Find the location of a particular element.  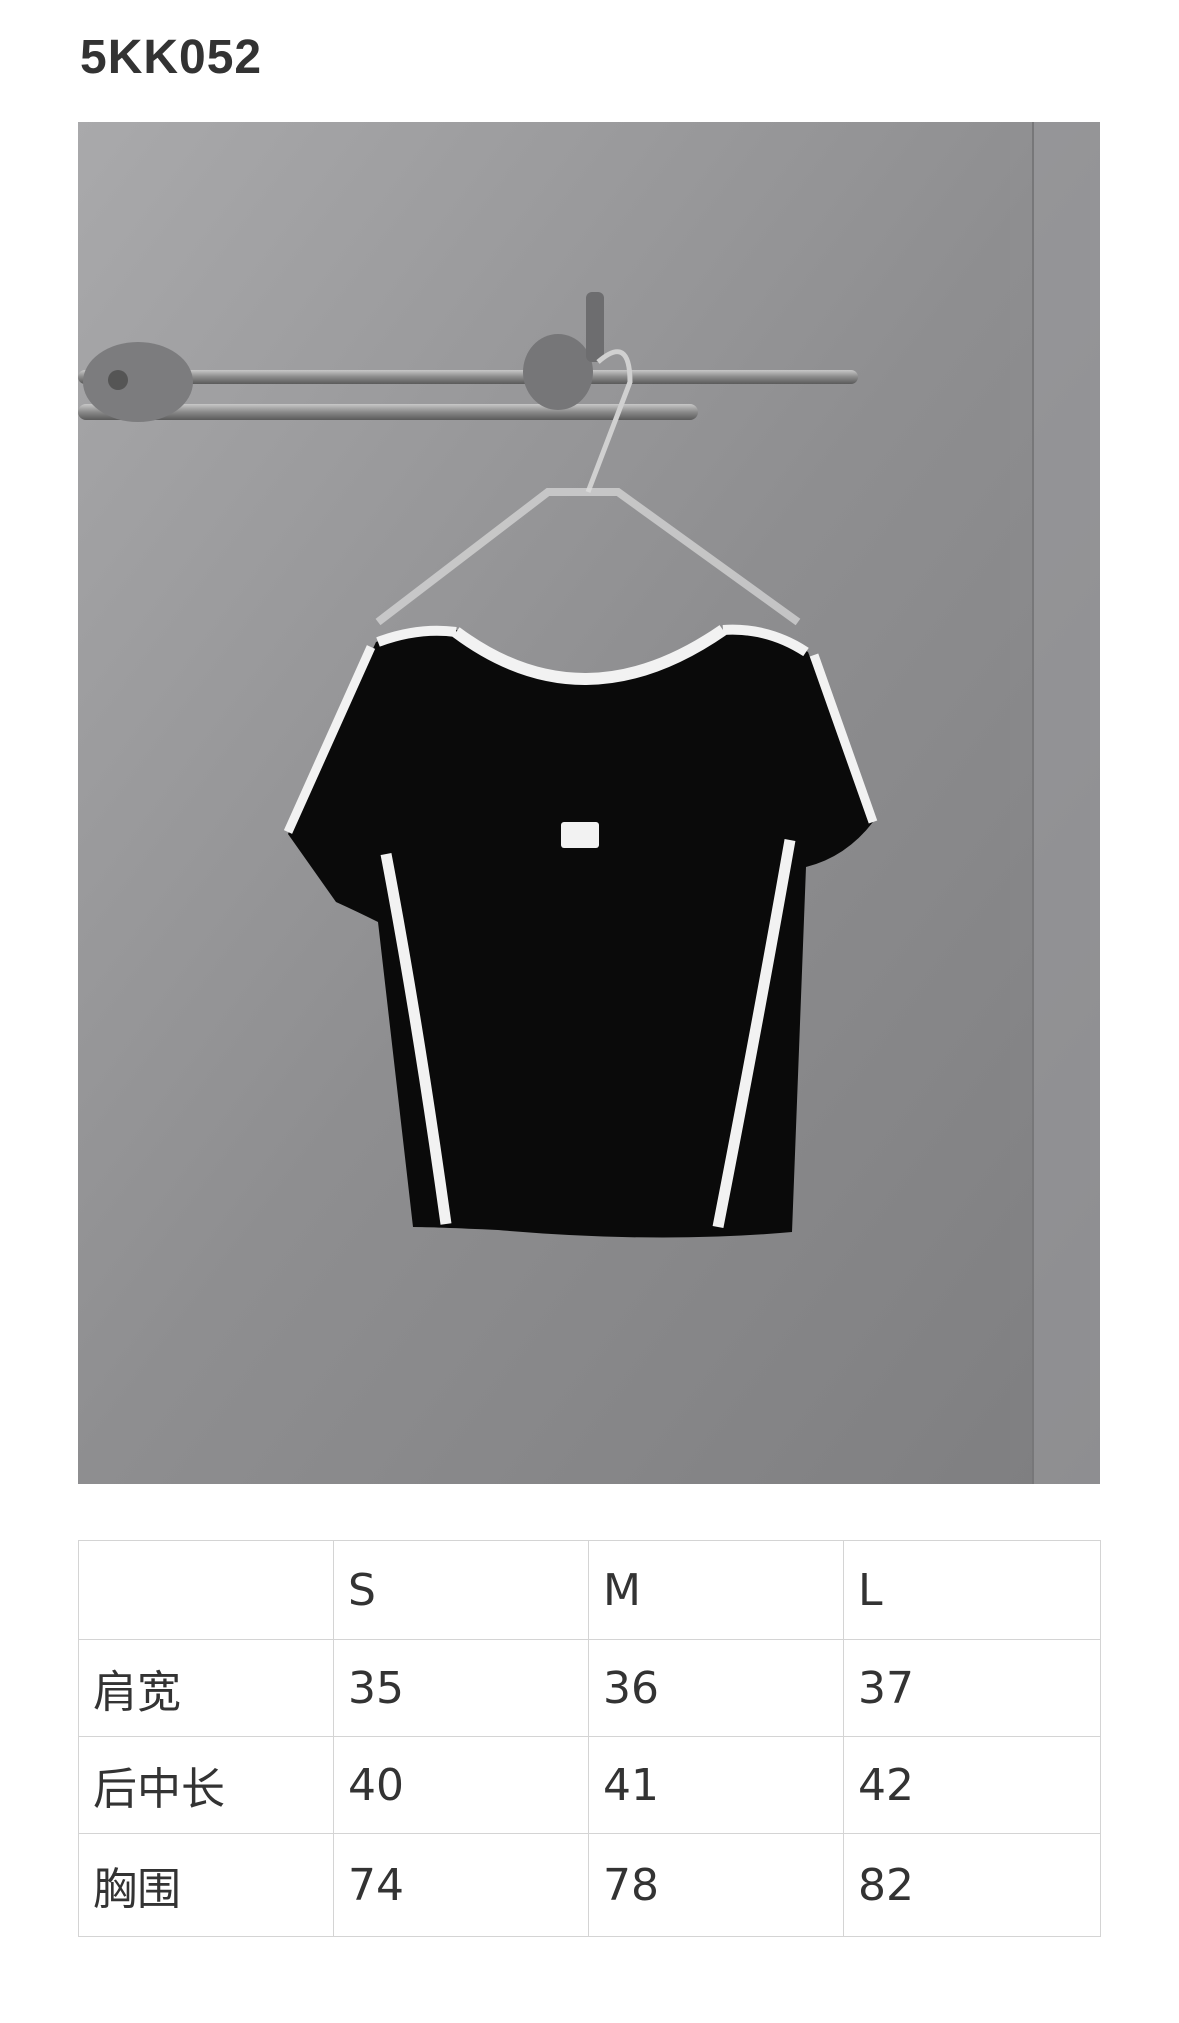

table-row: 后中长 40 41 42 is located at coordinates (589, 1785).